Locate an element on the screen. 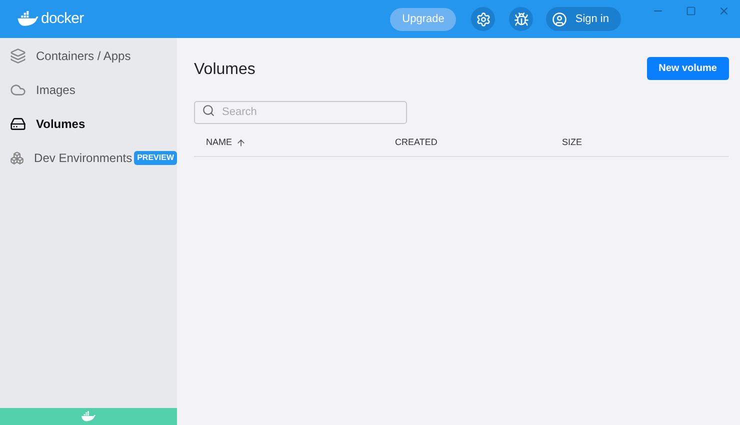 This screenshot has height=425, width=740. preview-badge: PREVIEW is located at coordinates (155, 157).